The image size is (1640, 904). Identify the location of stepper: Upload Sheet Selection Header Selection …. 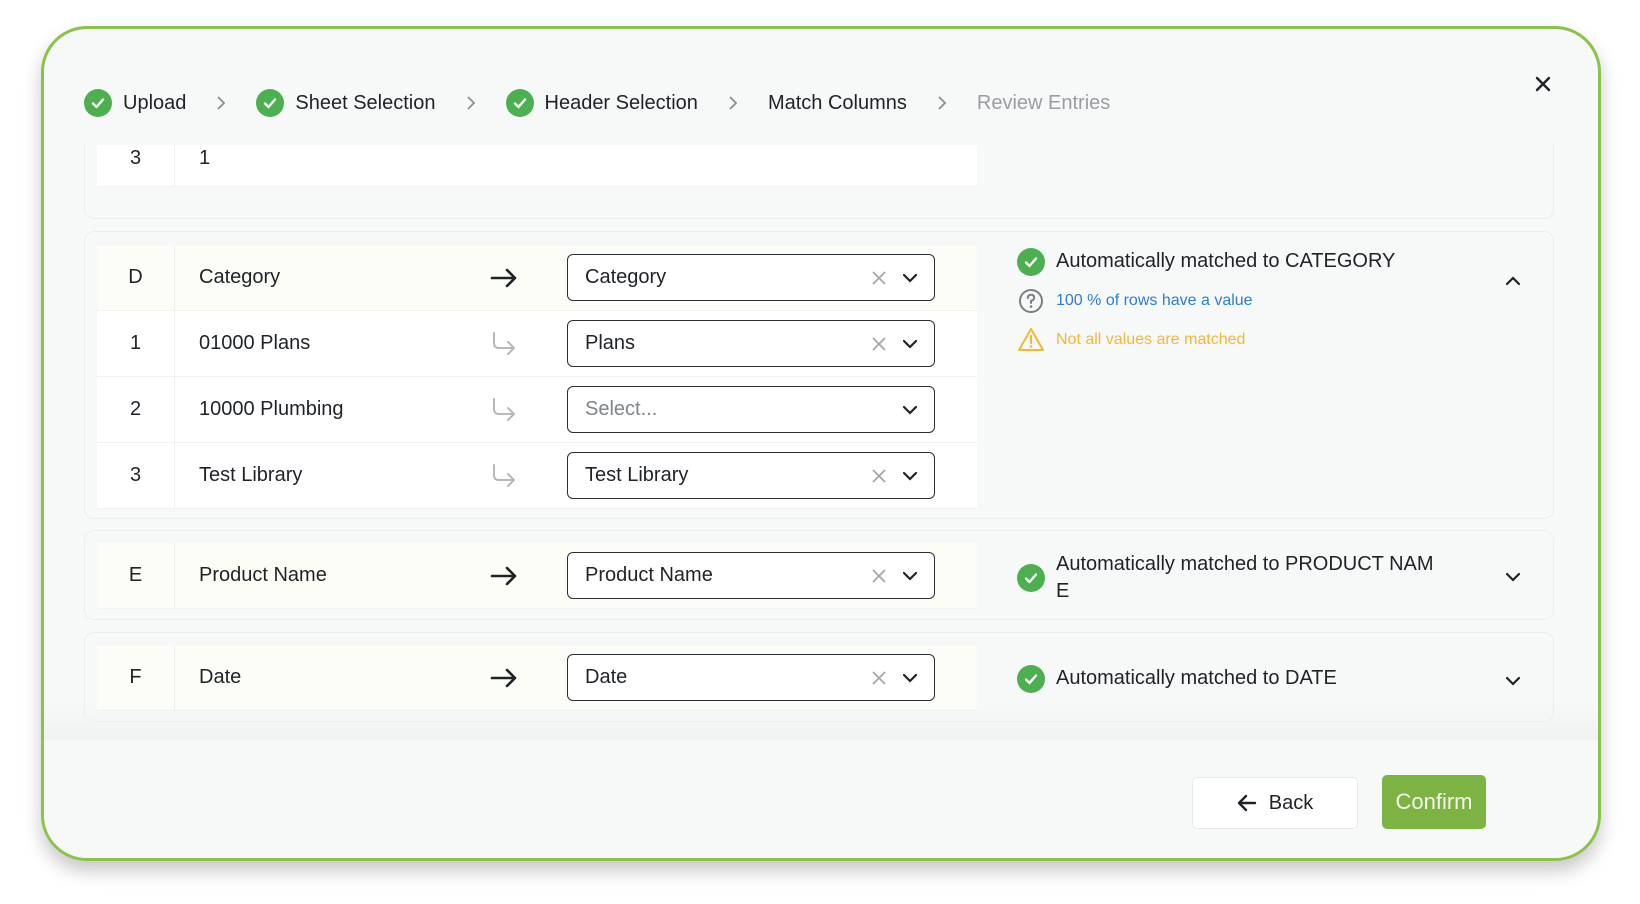
(597, 103).